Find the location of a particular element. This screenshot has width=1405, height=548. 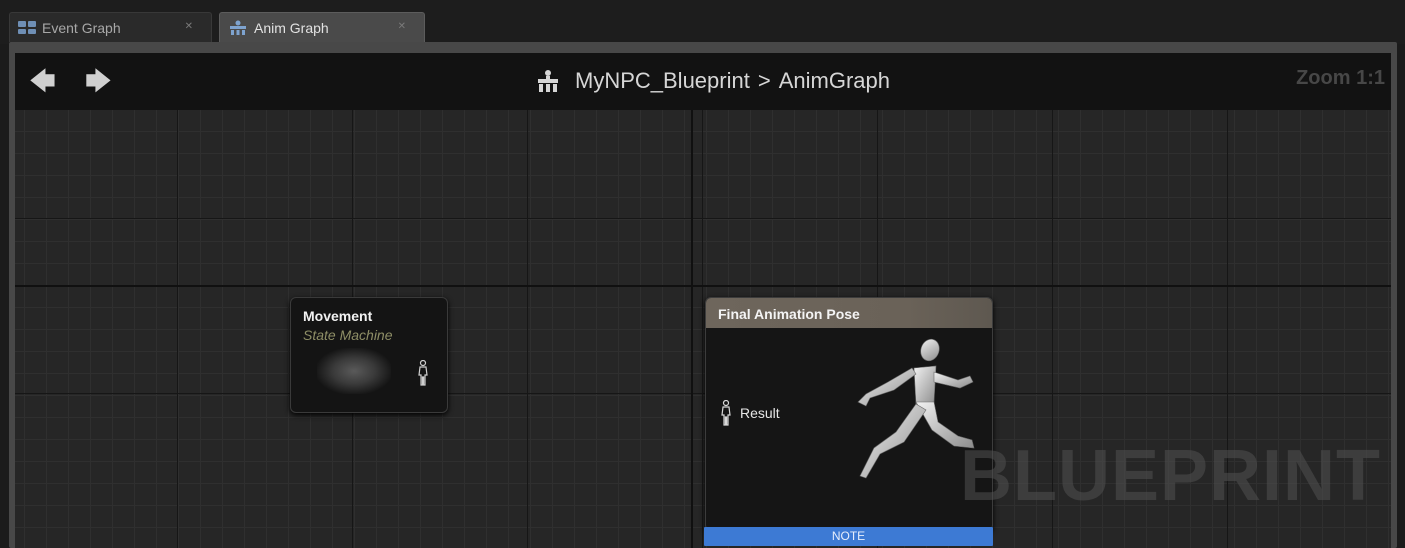

node-preview is located at coordinates (354, 371).